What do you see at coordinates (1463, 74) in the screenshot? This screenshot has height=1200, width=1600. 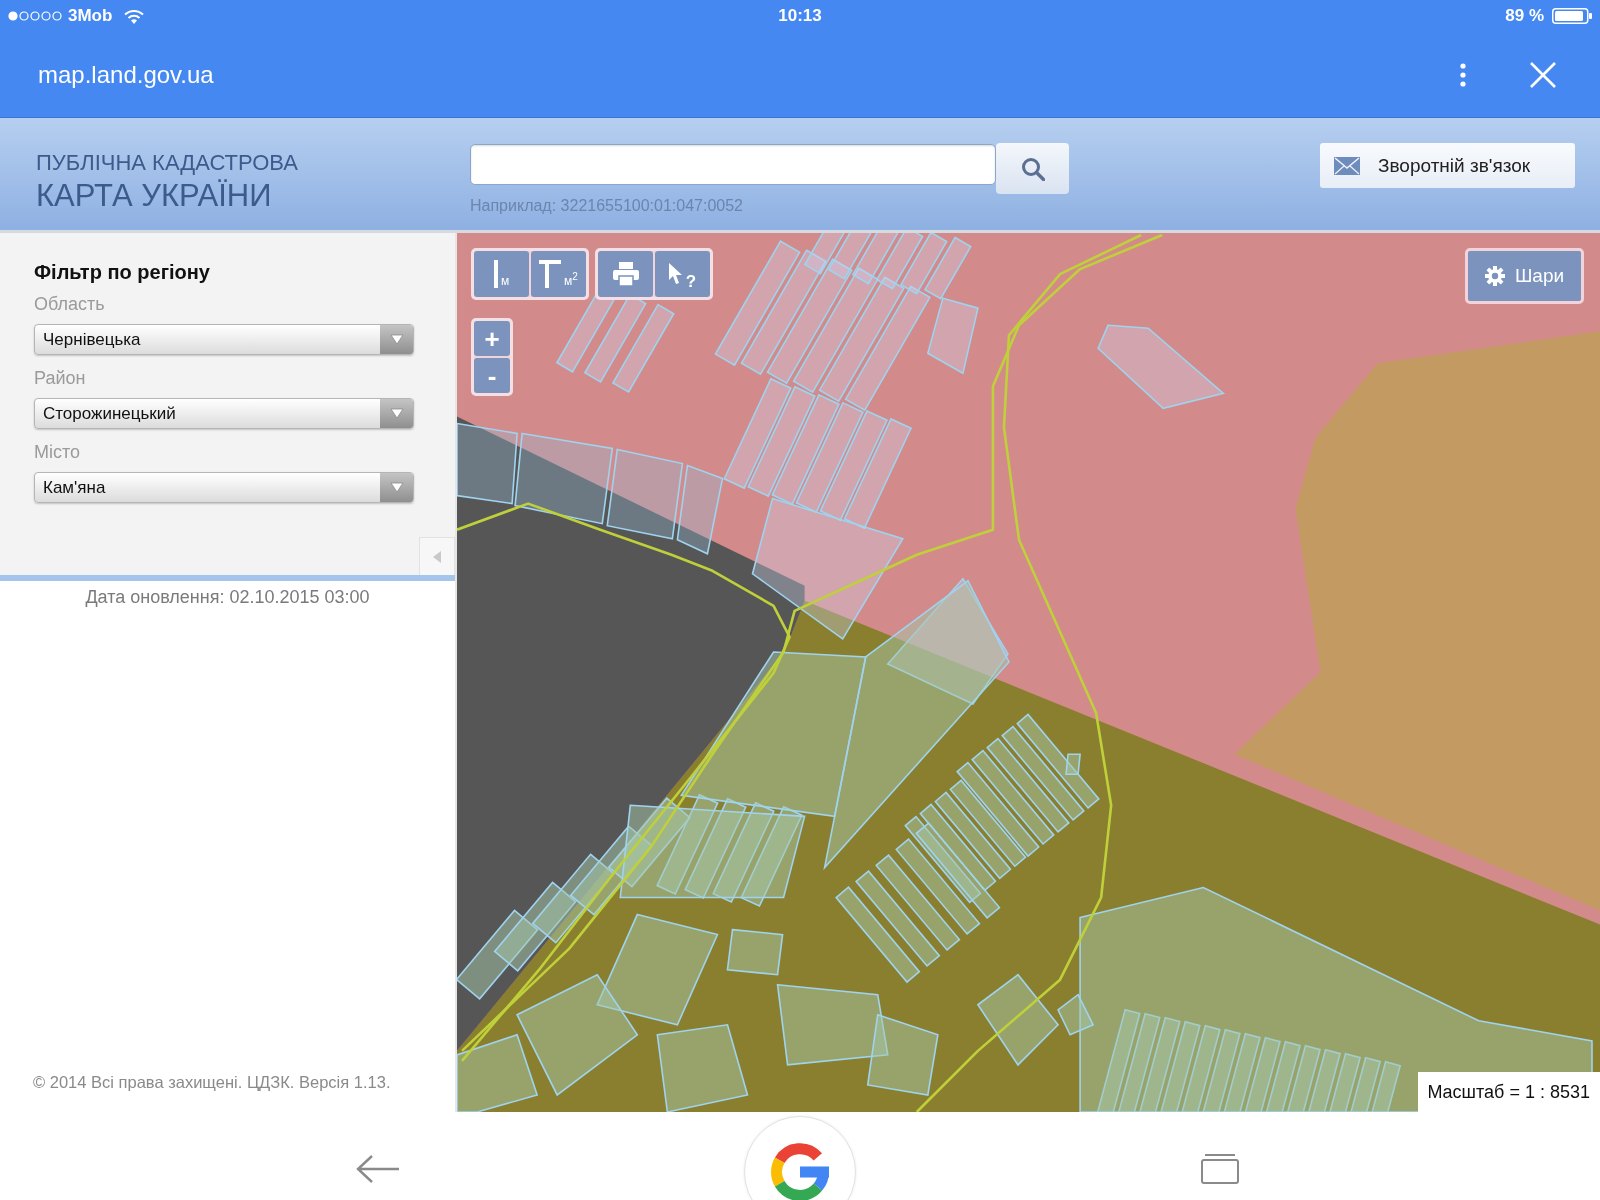 I see `kebab-menu-icon` at bounding box center [1463, 74].